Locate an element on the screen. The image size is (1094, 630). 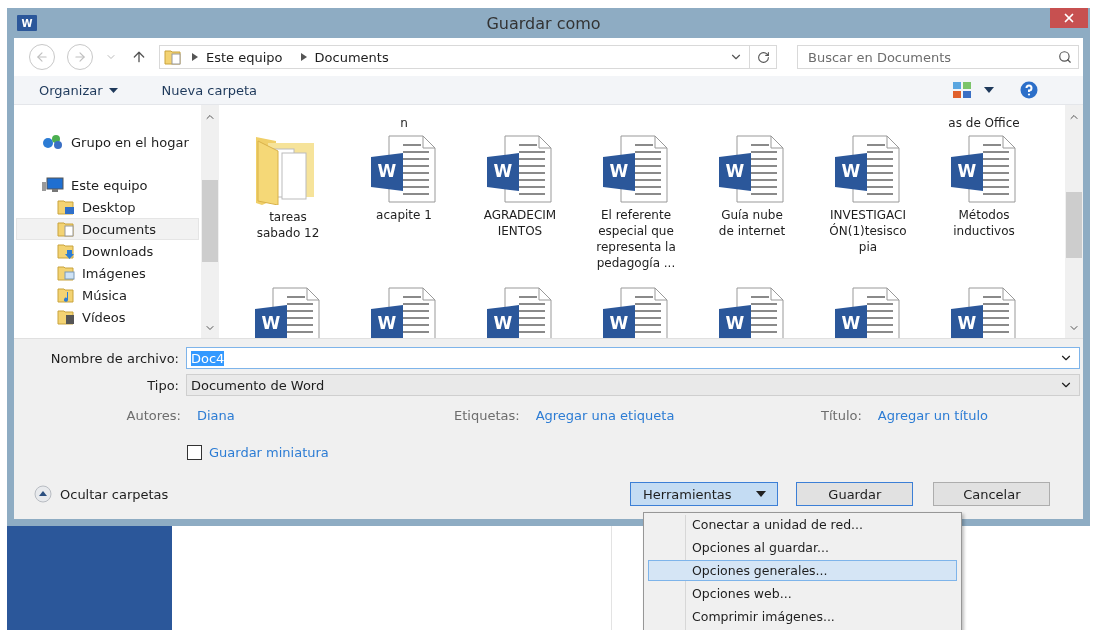
file-item: W AGRADECIM IENTOS is located at coordinates (520, 207).